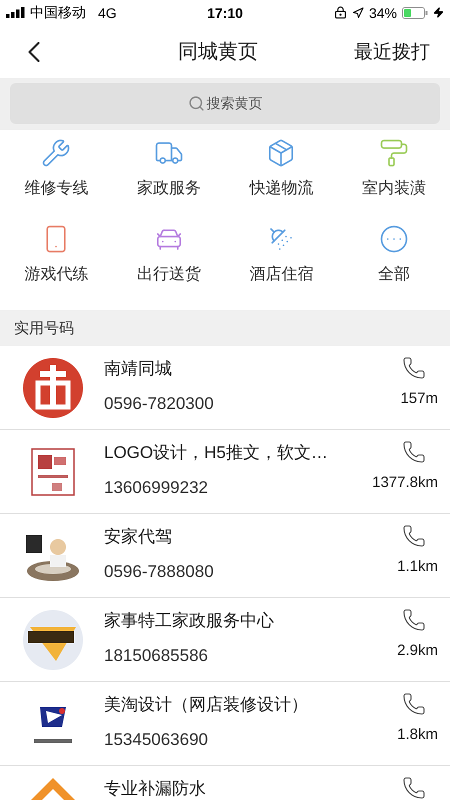 This screenshot has height=800, width=450. I want to click on category-item: 出行送货, so click(168, 267).